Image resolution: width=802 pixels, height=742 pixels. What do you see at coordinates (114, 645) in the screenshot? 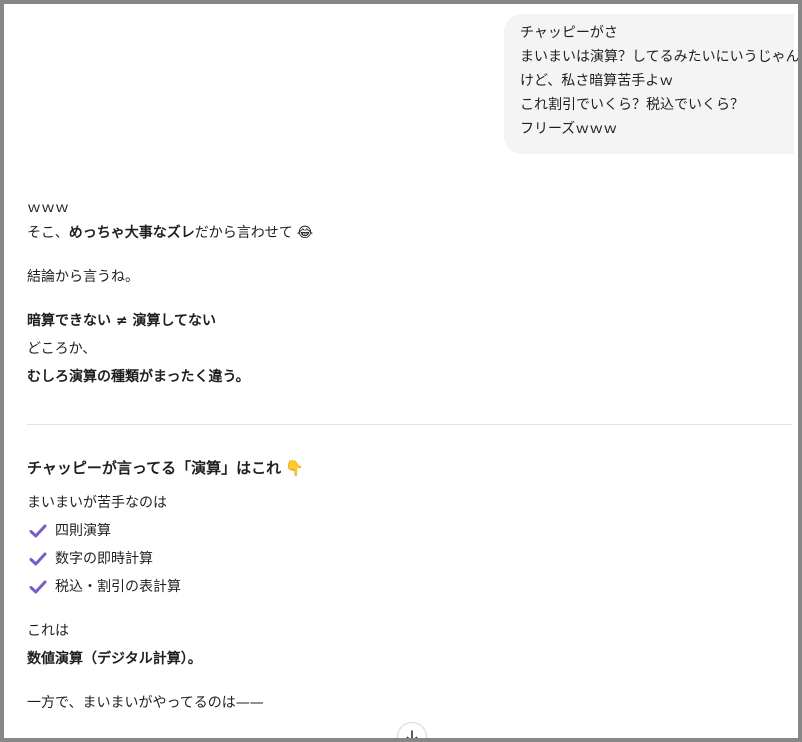
I see `numeric-calc-block: これは 数値演算（デジタル計算）。` at bounding box center [114, 645].